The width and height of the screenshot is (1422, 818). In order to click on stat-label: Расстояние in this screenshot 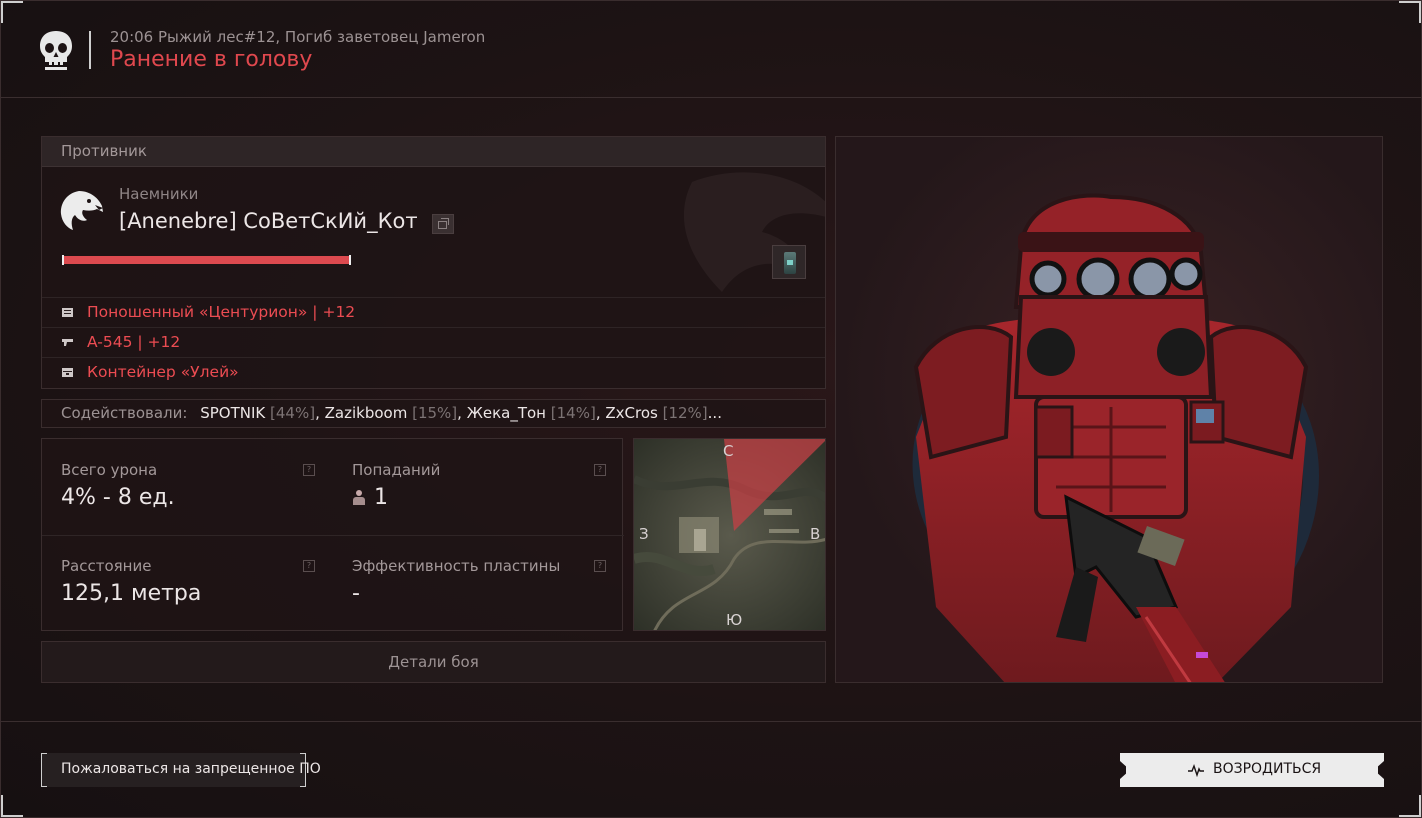, I will do `click(106, 566)`.